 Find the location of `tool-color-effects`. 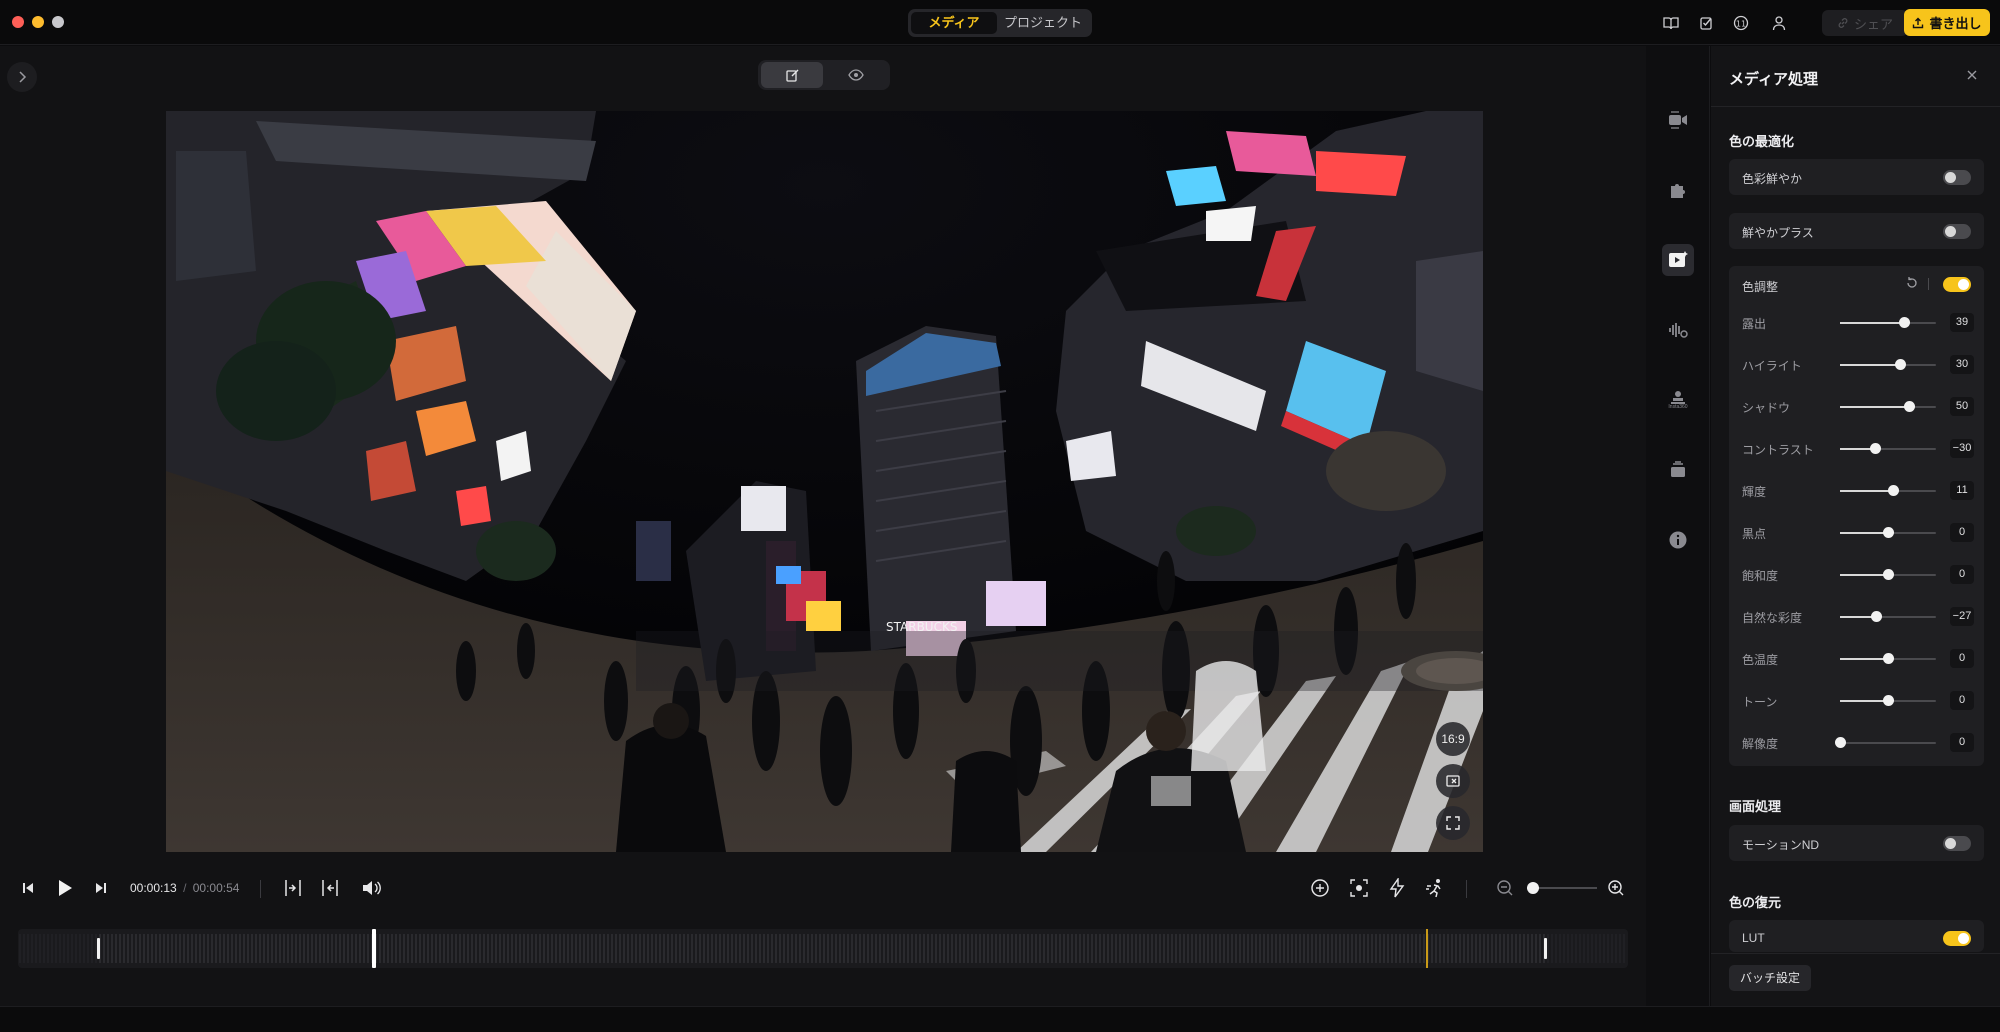

tool-color-effects is located at coordinates (1678, 260).